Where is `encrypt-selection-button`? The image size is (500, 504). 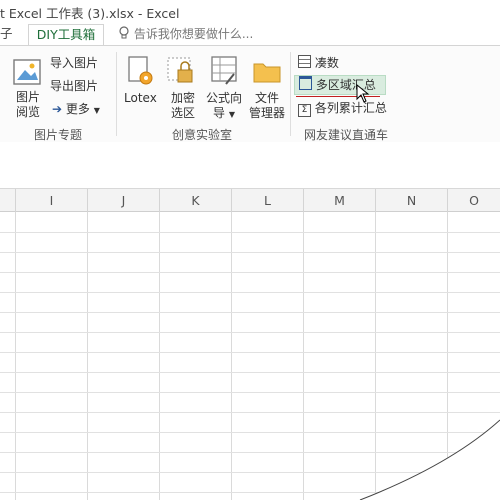 encrypt-selection-button is located at coordinates (181, 73).